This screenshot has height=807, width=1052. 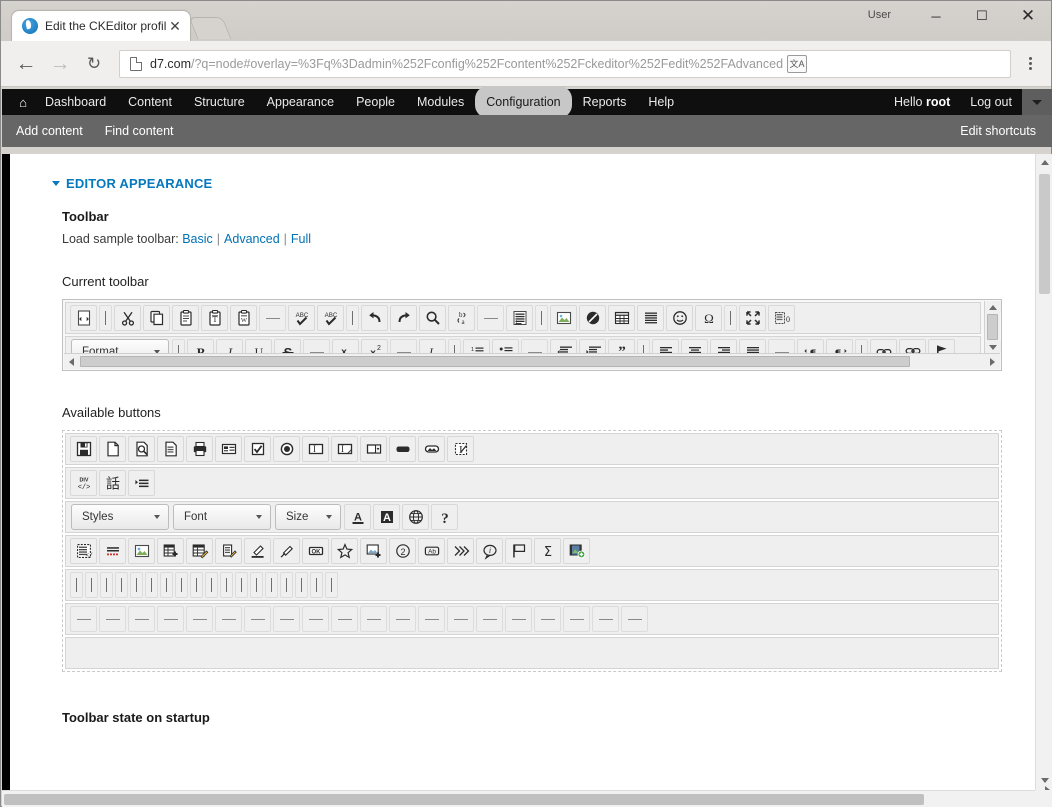 I want to click on add-media-icon, so click(x=576, y=551).